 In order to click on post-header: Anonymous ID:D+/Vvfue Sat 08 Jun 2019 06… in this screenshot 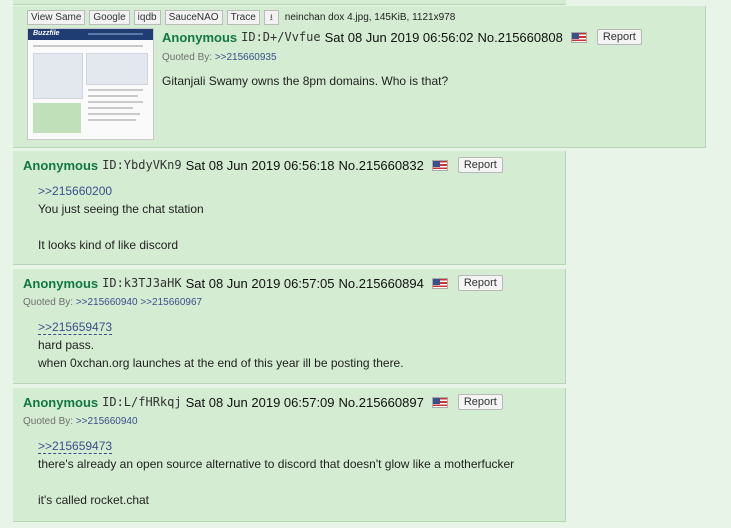, I will do `click(402, 37)`.